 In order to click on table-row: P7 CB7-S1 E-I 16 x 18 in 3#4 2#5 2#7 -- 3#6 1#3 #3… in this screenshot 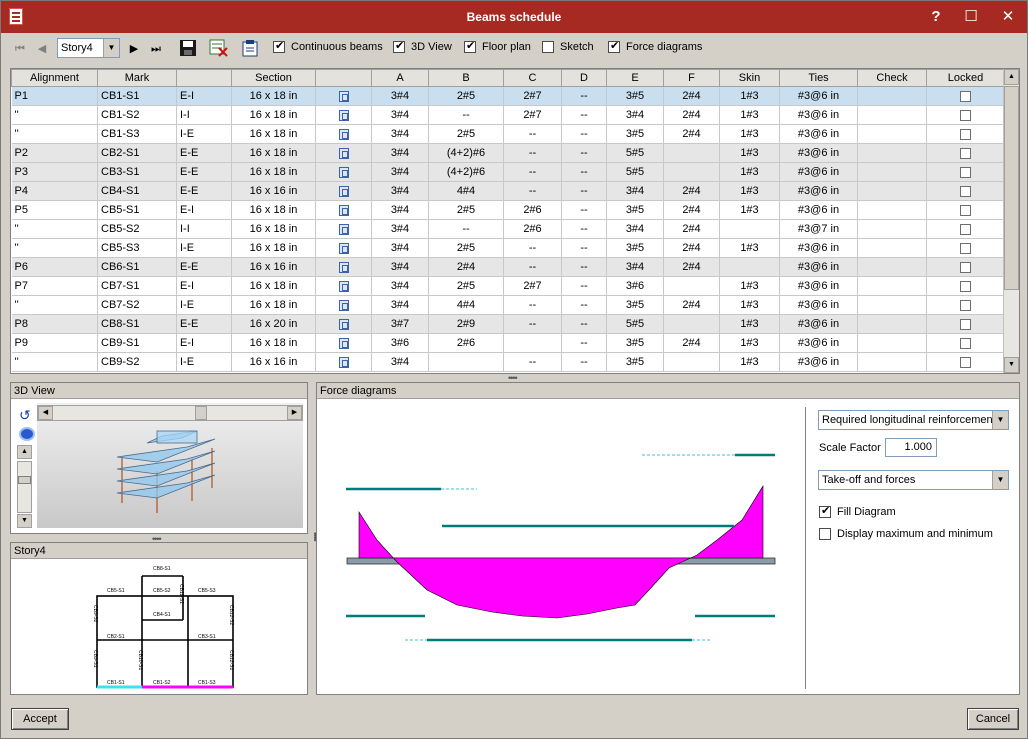, I will do `click(508, 286)`.